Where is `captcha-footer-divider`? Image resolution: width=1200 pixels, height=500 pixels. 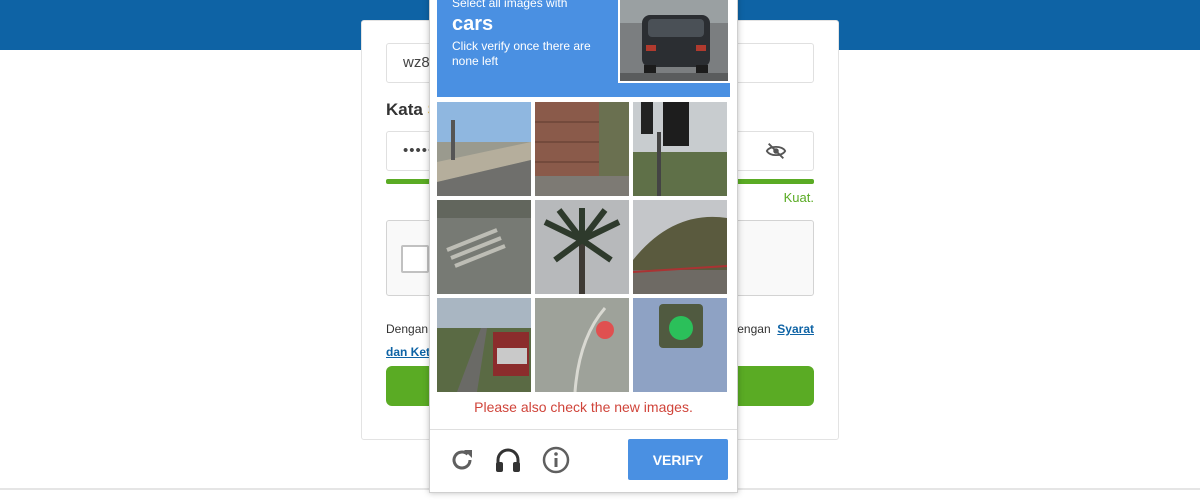 captcha-footer-divider is located at coordinates (583, 429).